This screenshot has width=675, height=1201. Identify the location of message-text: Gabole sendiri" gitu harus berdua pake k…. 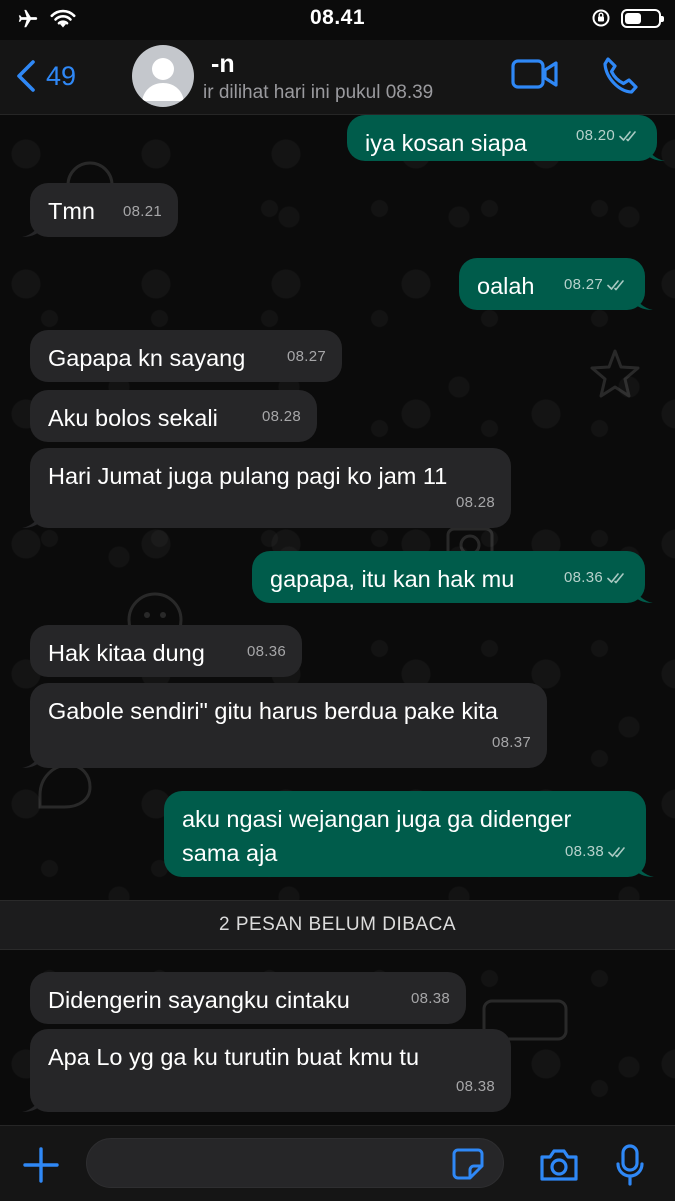
(273, 711).